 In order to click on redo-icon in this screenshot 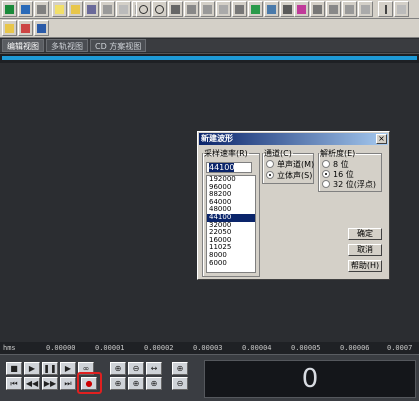, I will do `click(159, 9)`.